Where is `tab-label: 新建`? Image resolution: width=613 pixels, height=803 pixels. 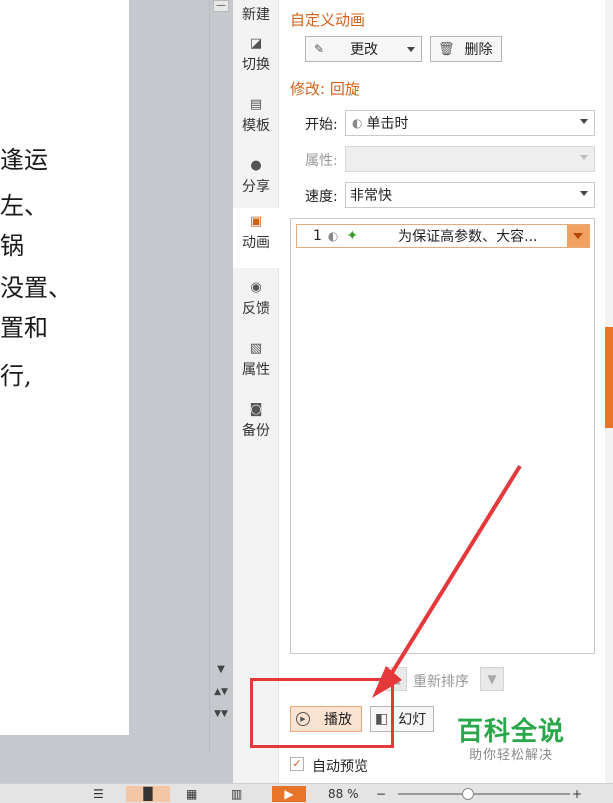 tab-label: 新建 is located at coordinates (256, 15).